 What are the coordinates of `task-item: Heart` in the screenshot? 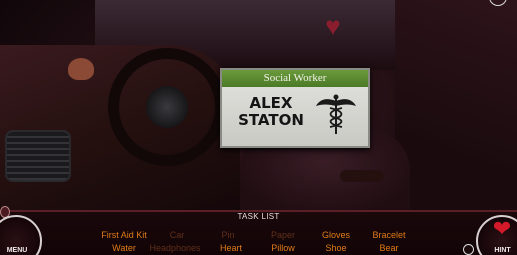 It's located at (231, 248).